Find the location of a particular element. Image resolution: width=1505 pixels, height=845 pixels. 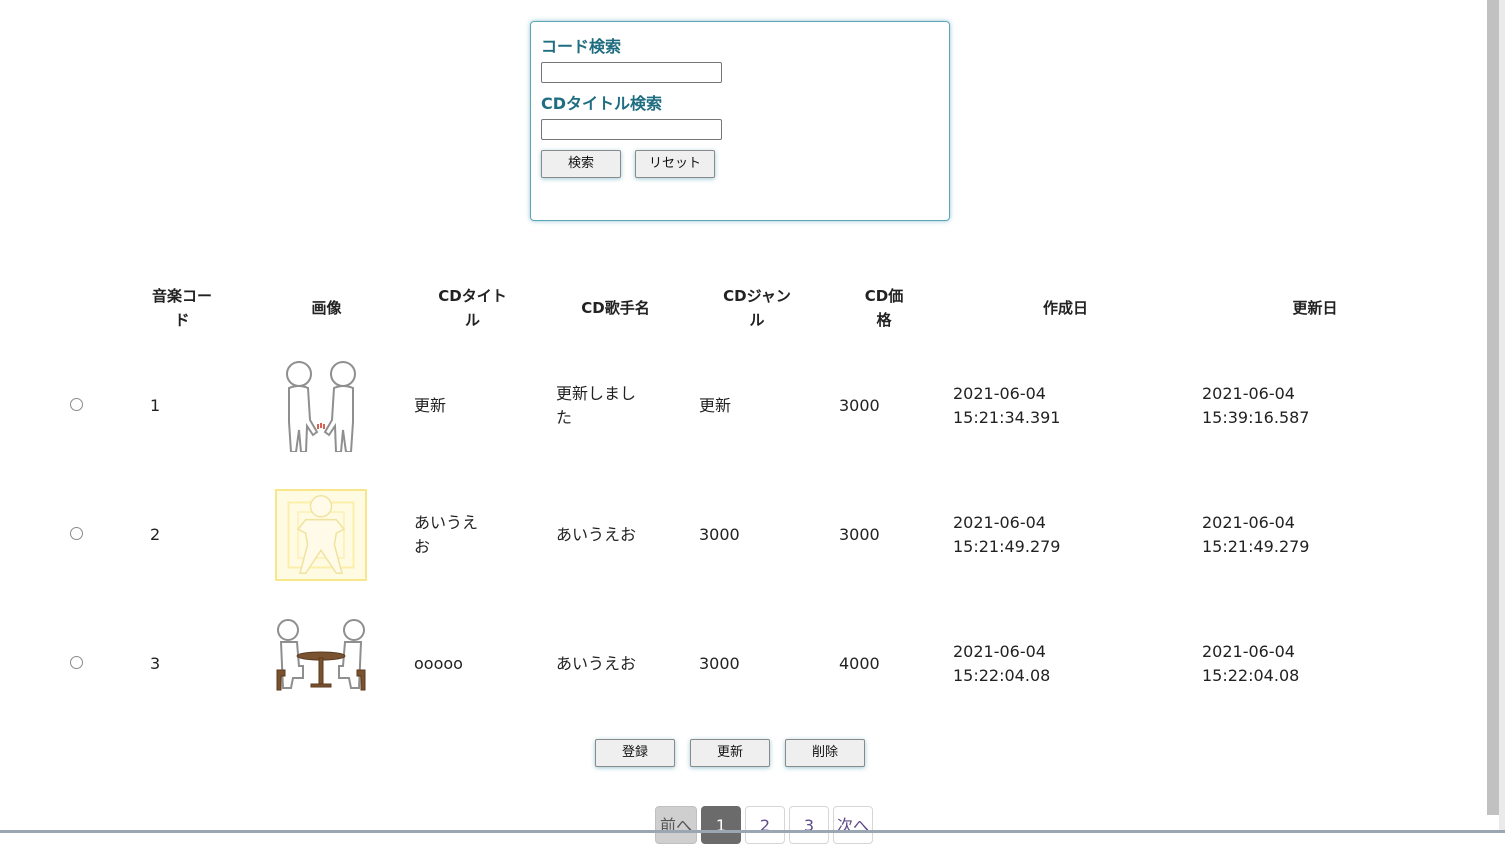

page-3-button: 3 is located at coordinates (809, 825).